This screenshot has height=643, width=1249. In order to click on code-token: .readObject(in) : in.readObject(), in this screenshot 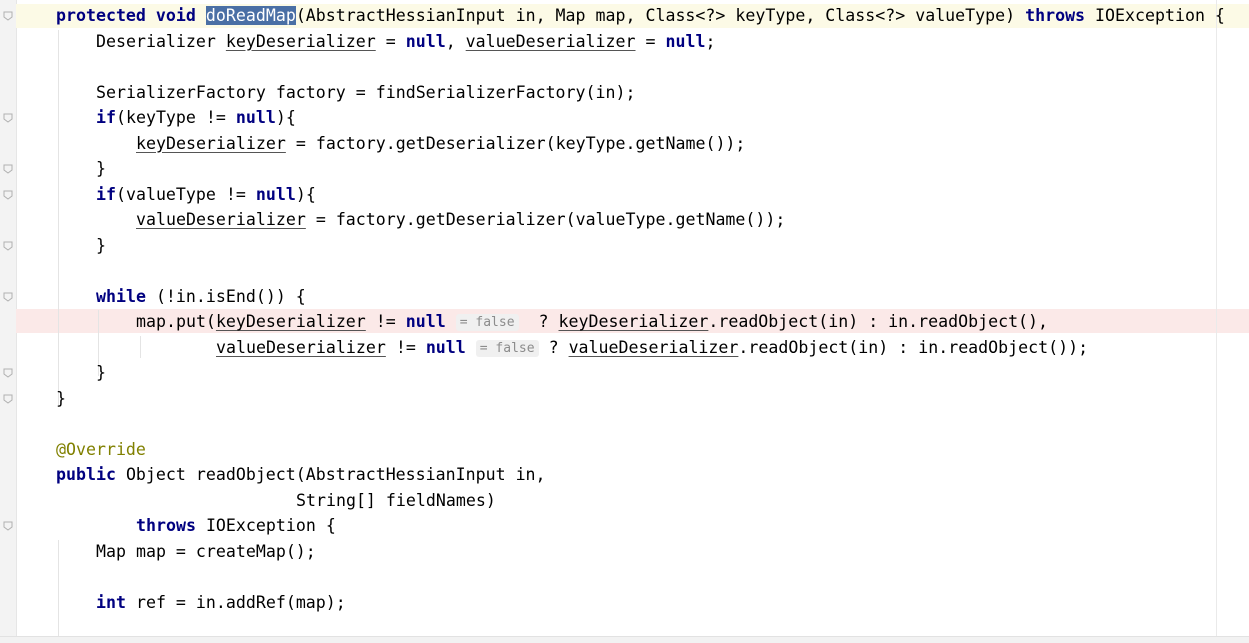, I will do `click(878, 321)`.